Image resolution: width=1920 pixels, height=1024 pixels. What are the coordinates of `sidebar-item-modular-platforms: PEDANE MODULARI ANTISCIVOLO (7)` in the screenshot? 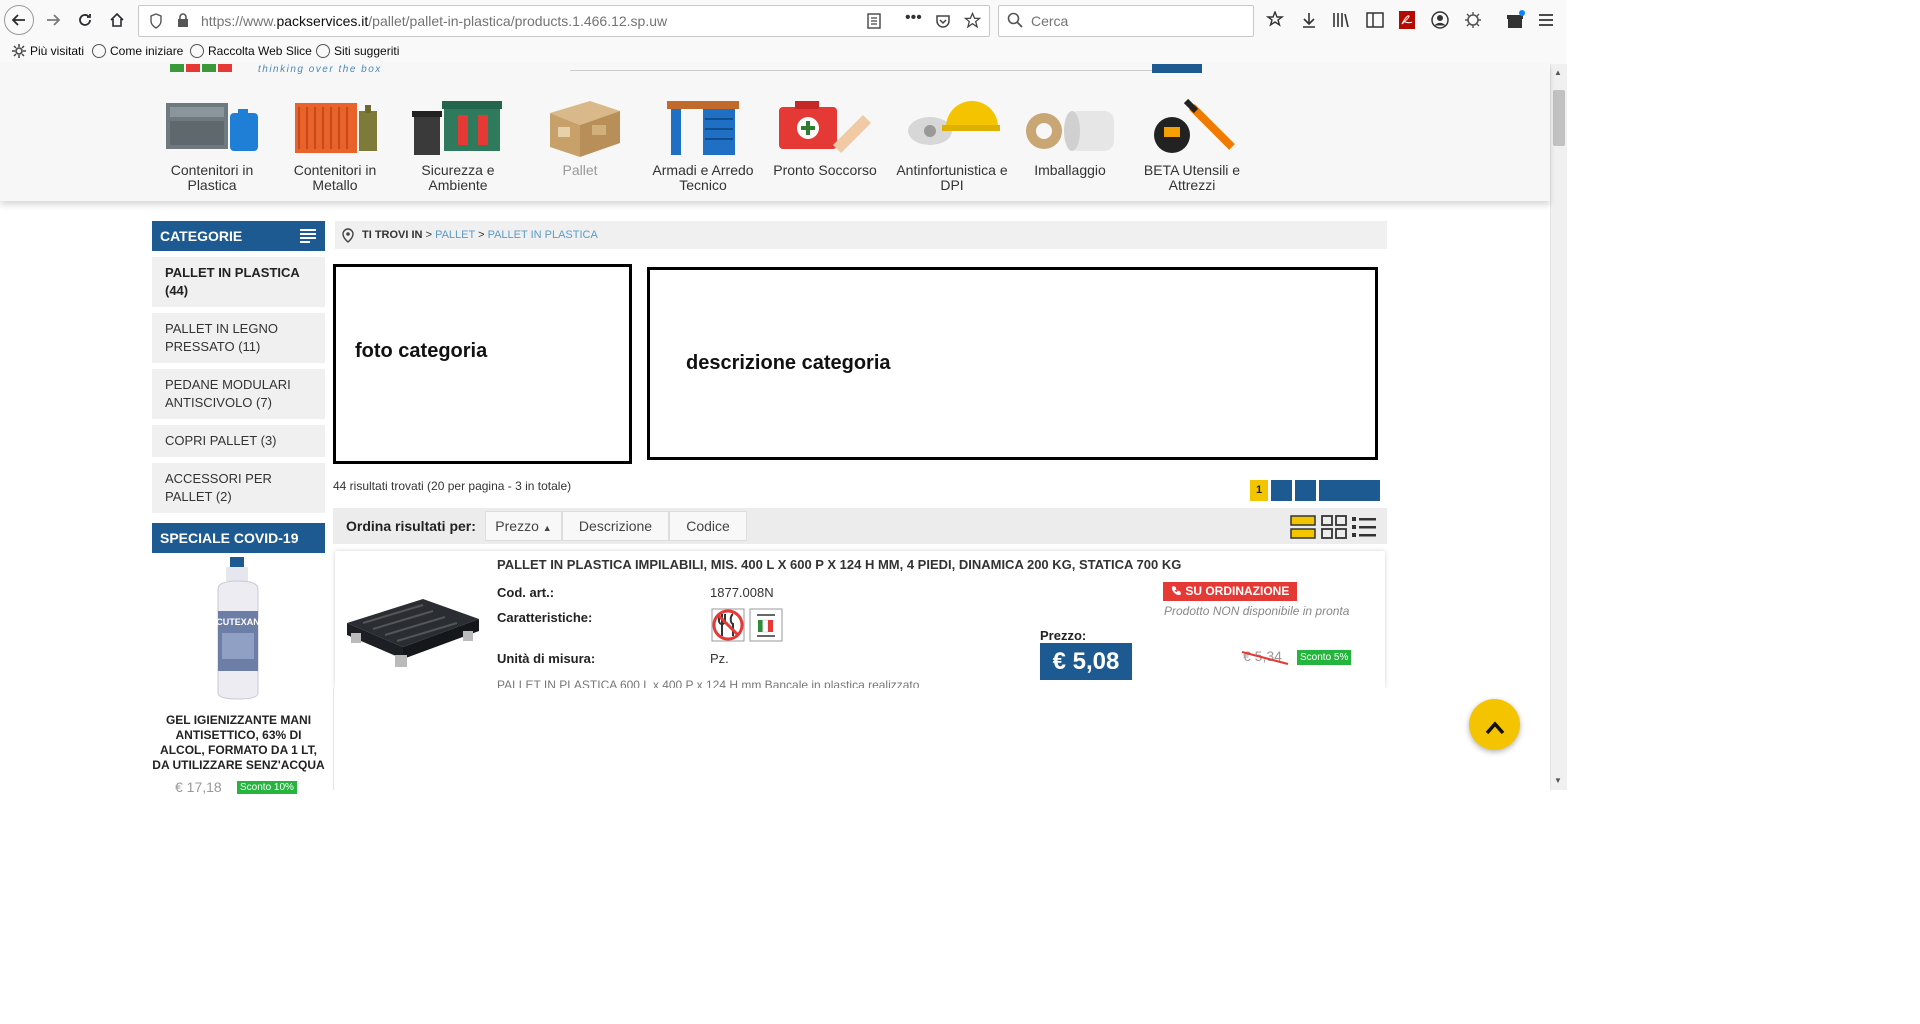 It's located at (238, 394).